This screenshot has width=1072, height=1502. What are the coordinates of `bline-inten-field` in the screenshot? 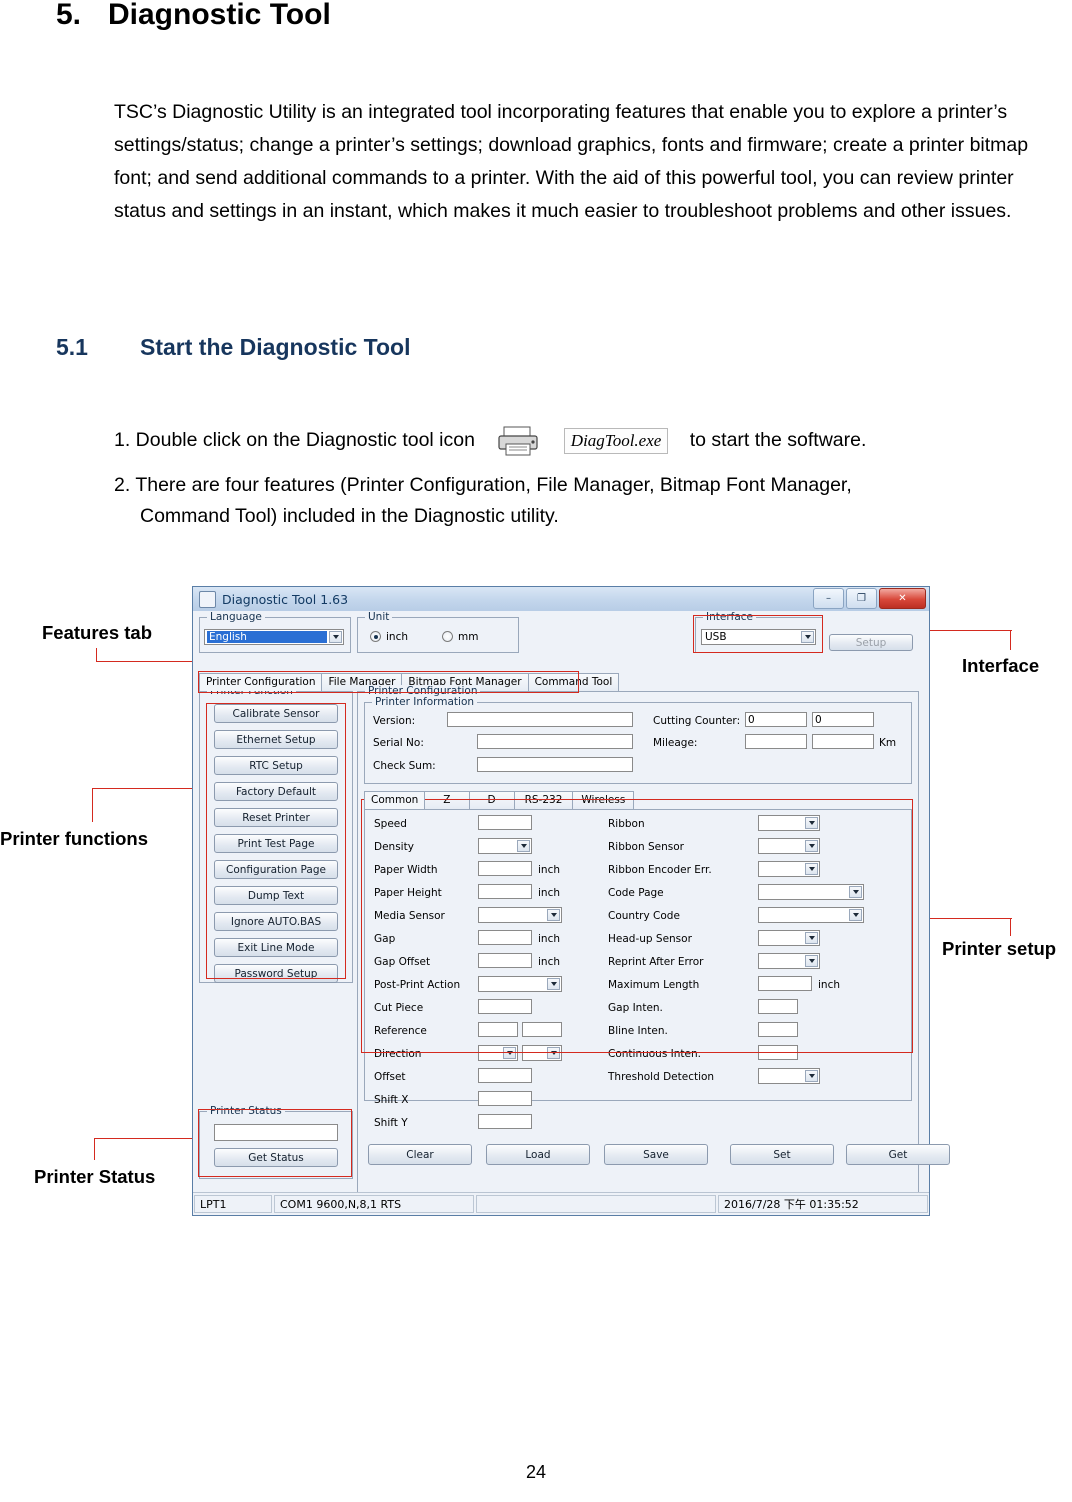 It's located at (778, 1029).